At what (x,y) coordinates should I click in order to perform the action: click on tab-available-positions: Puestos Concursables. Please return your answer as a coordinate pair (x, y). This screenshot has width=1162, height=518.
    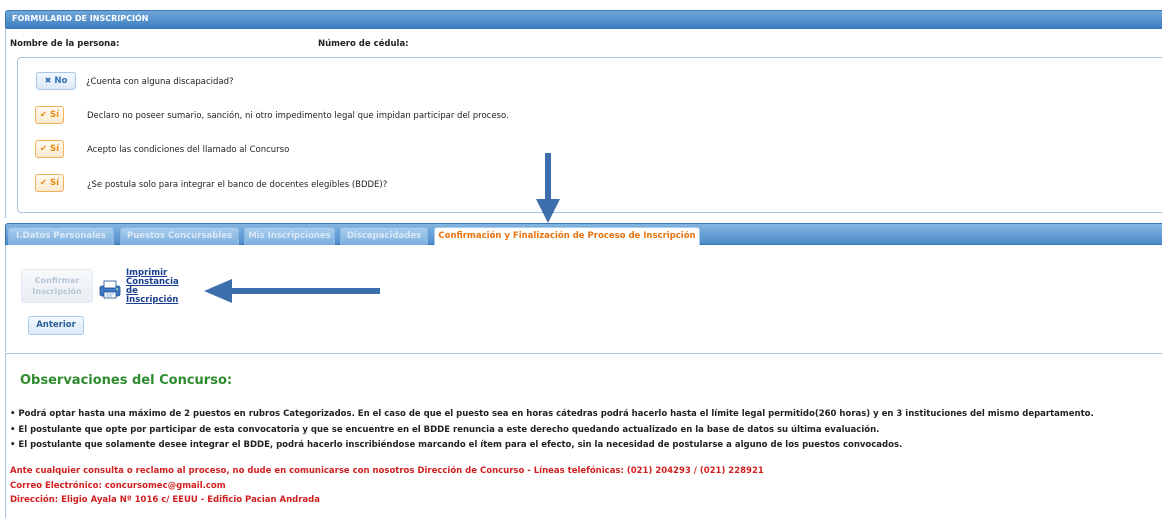
    Looking at the image, I should click on (179, 236).